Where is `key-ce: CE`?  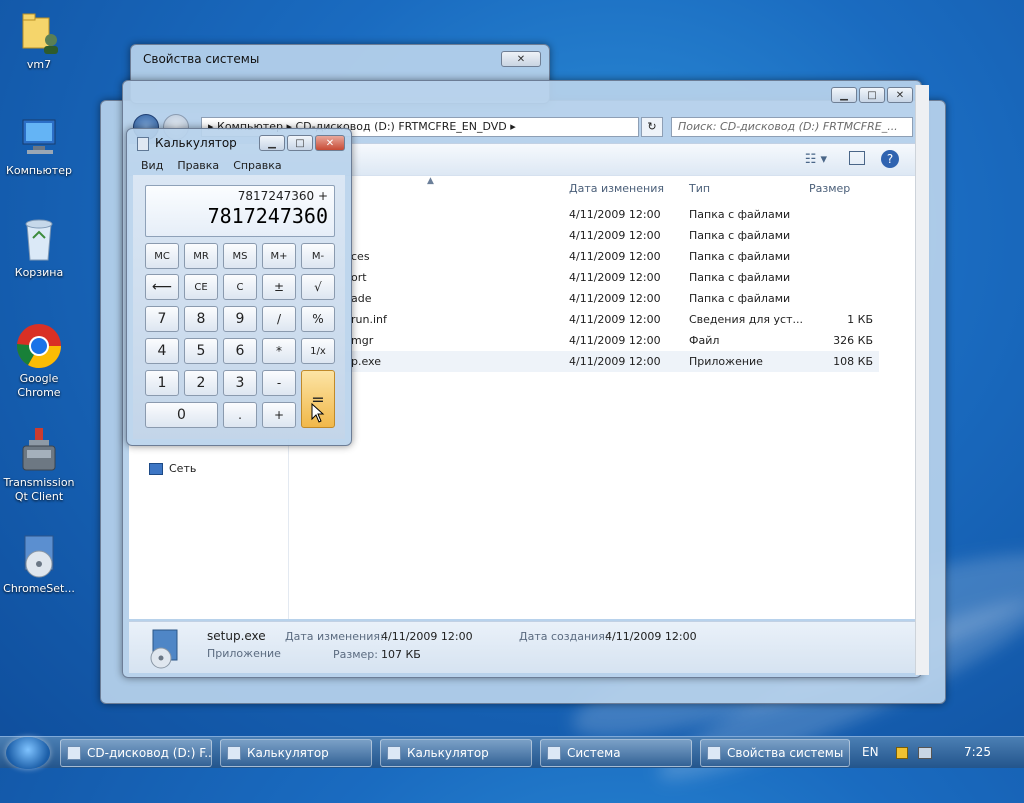 key-ce: CE is located at coordinates (201, 287).